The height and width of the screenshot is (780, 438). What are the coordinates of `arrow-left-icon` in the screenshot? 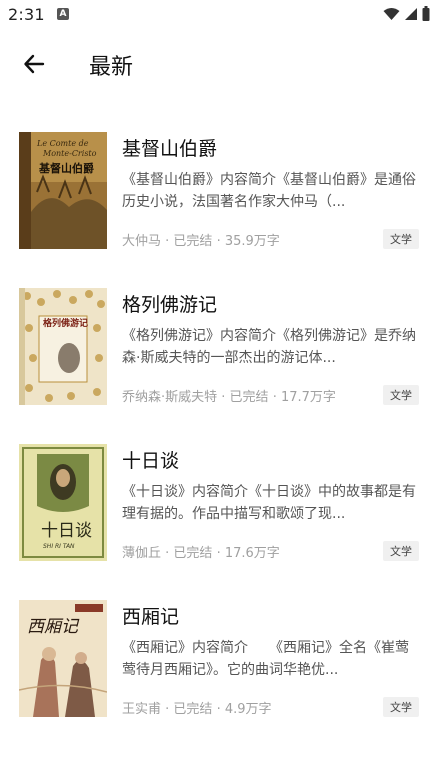 It's located at (34, 64).